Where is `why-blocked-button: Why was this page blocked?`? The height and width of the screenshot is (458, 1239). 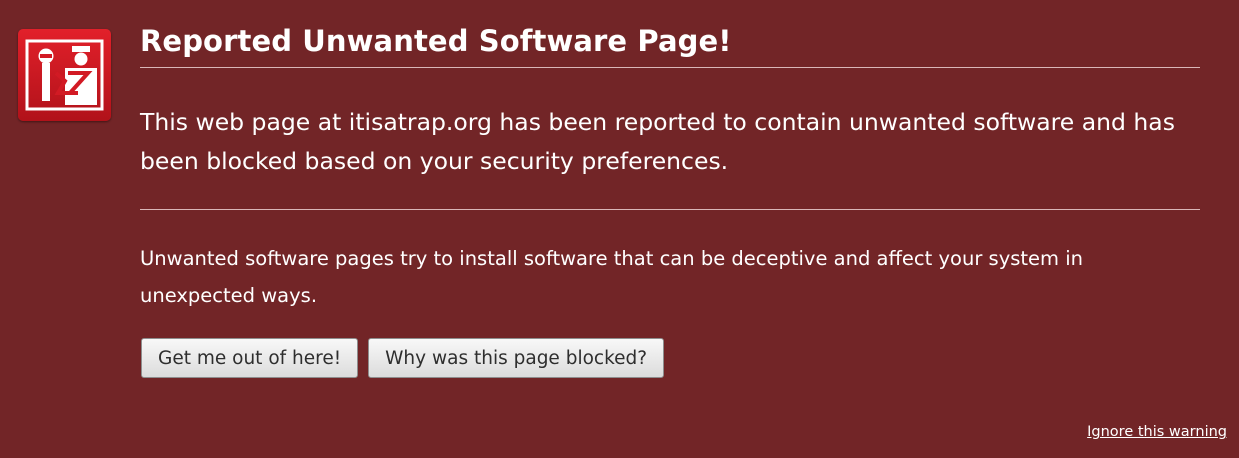
why-blocked-button: Why was this page blocked? is located at coordinates (516, 358).